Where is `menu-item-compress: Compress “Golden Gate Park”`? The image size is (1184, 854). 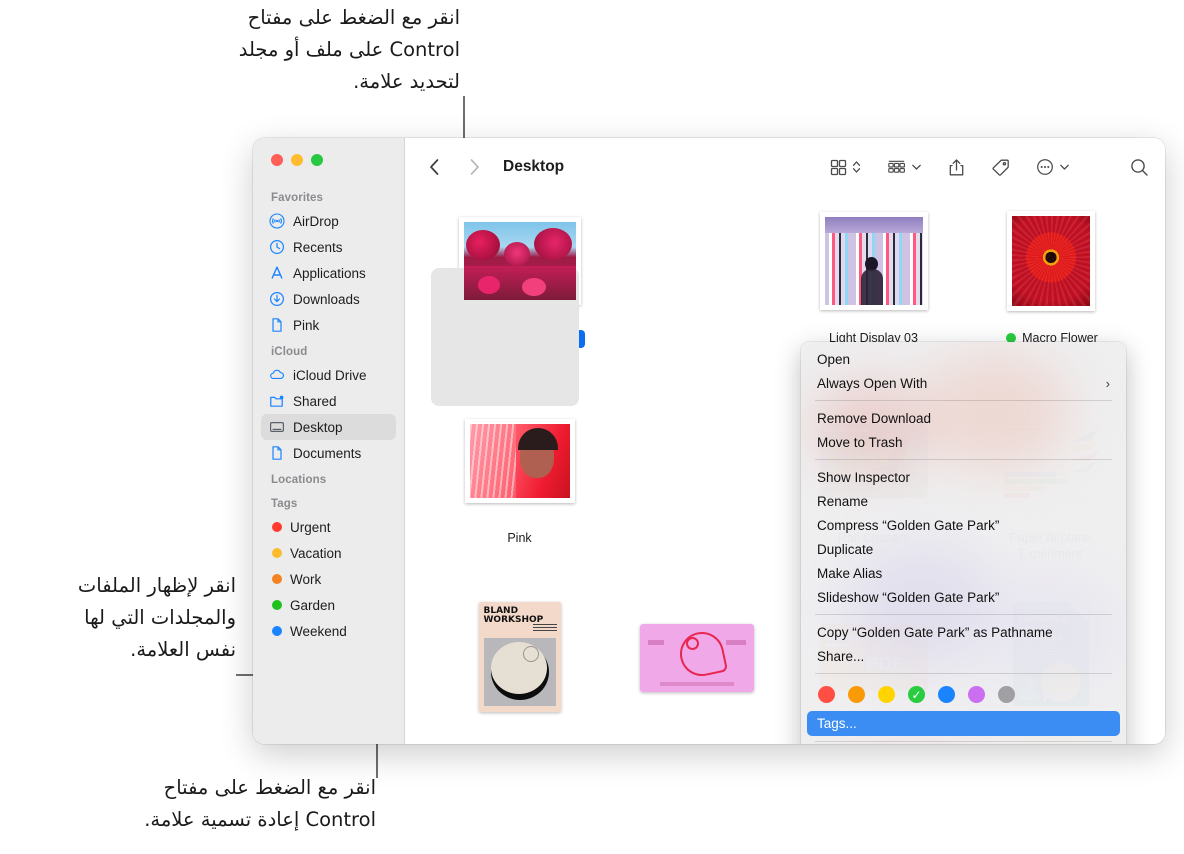 menu-item-compress: Compress “Golden Gate Park” is located at coordinates (963, 525).